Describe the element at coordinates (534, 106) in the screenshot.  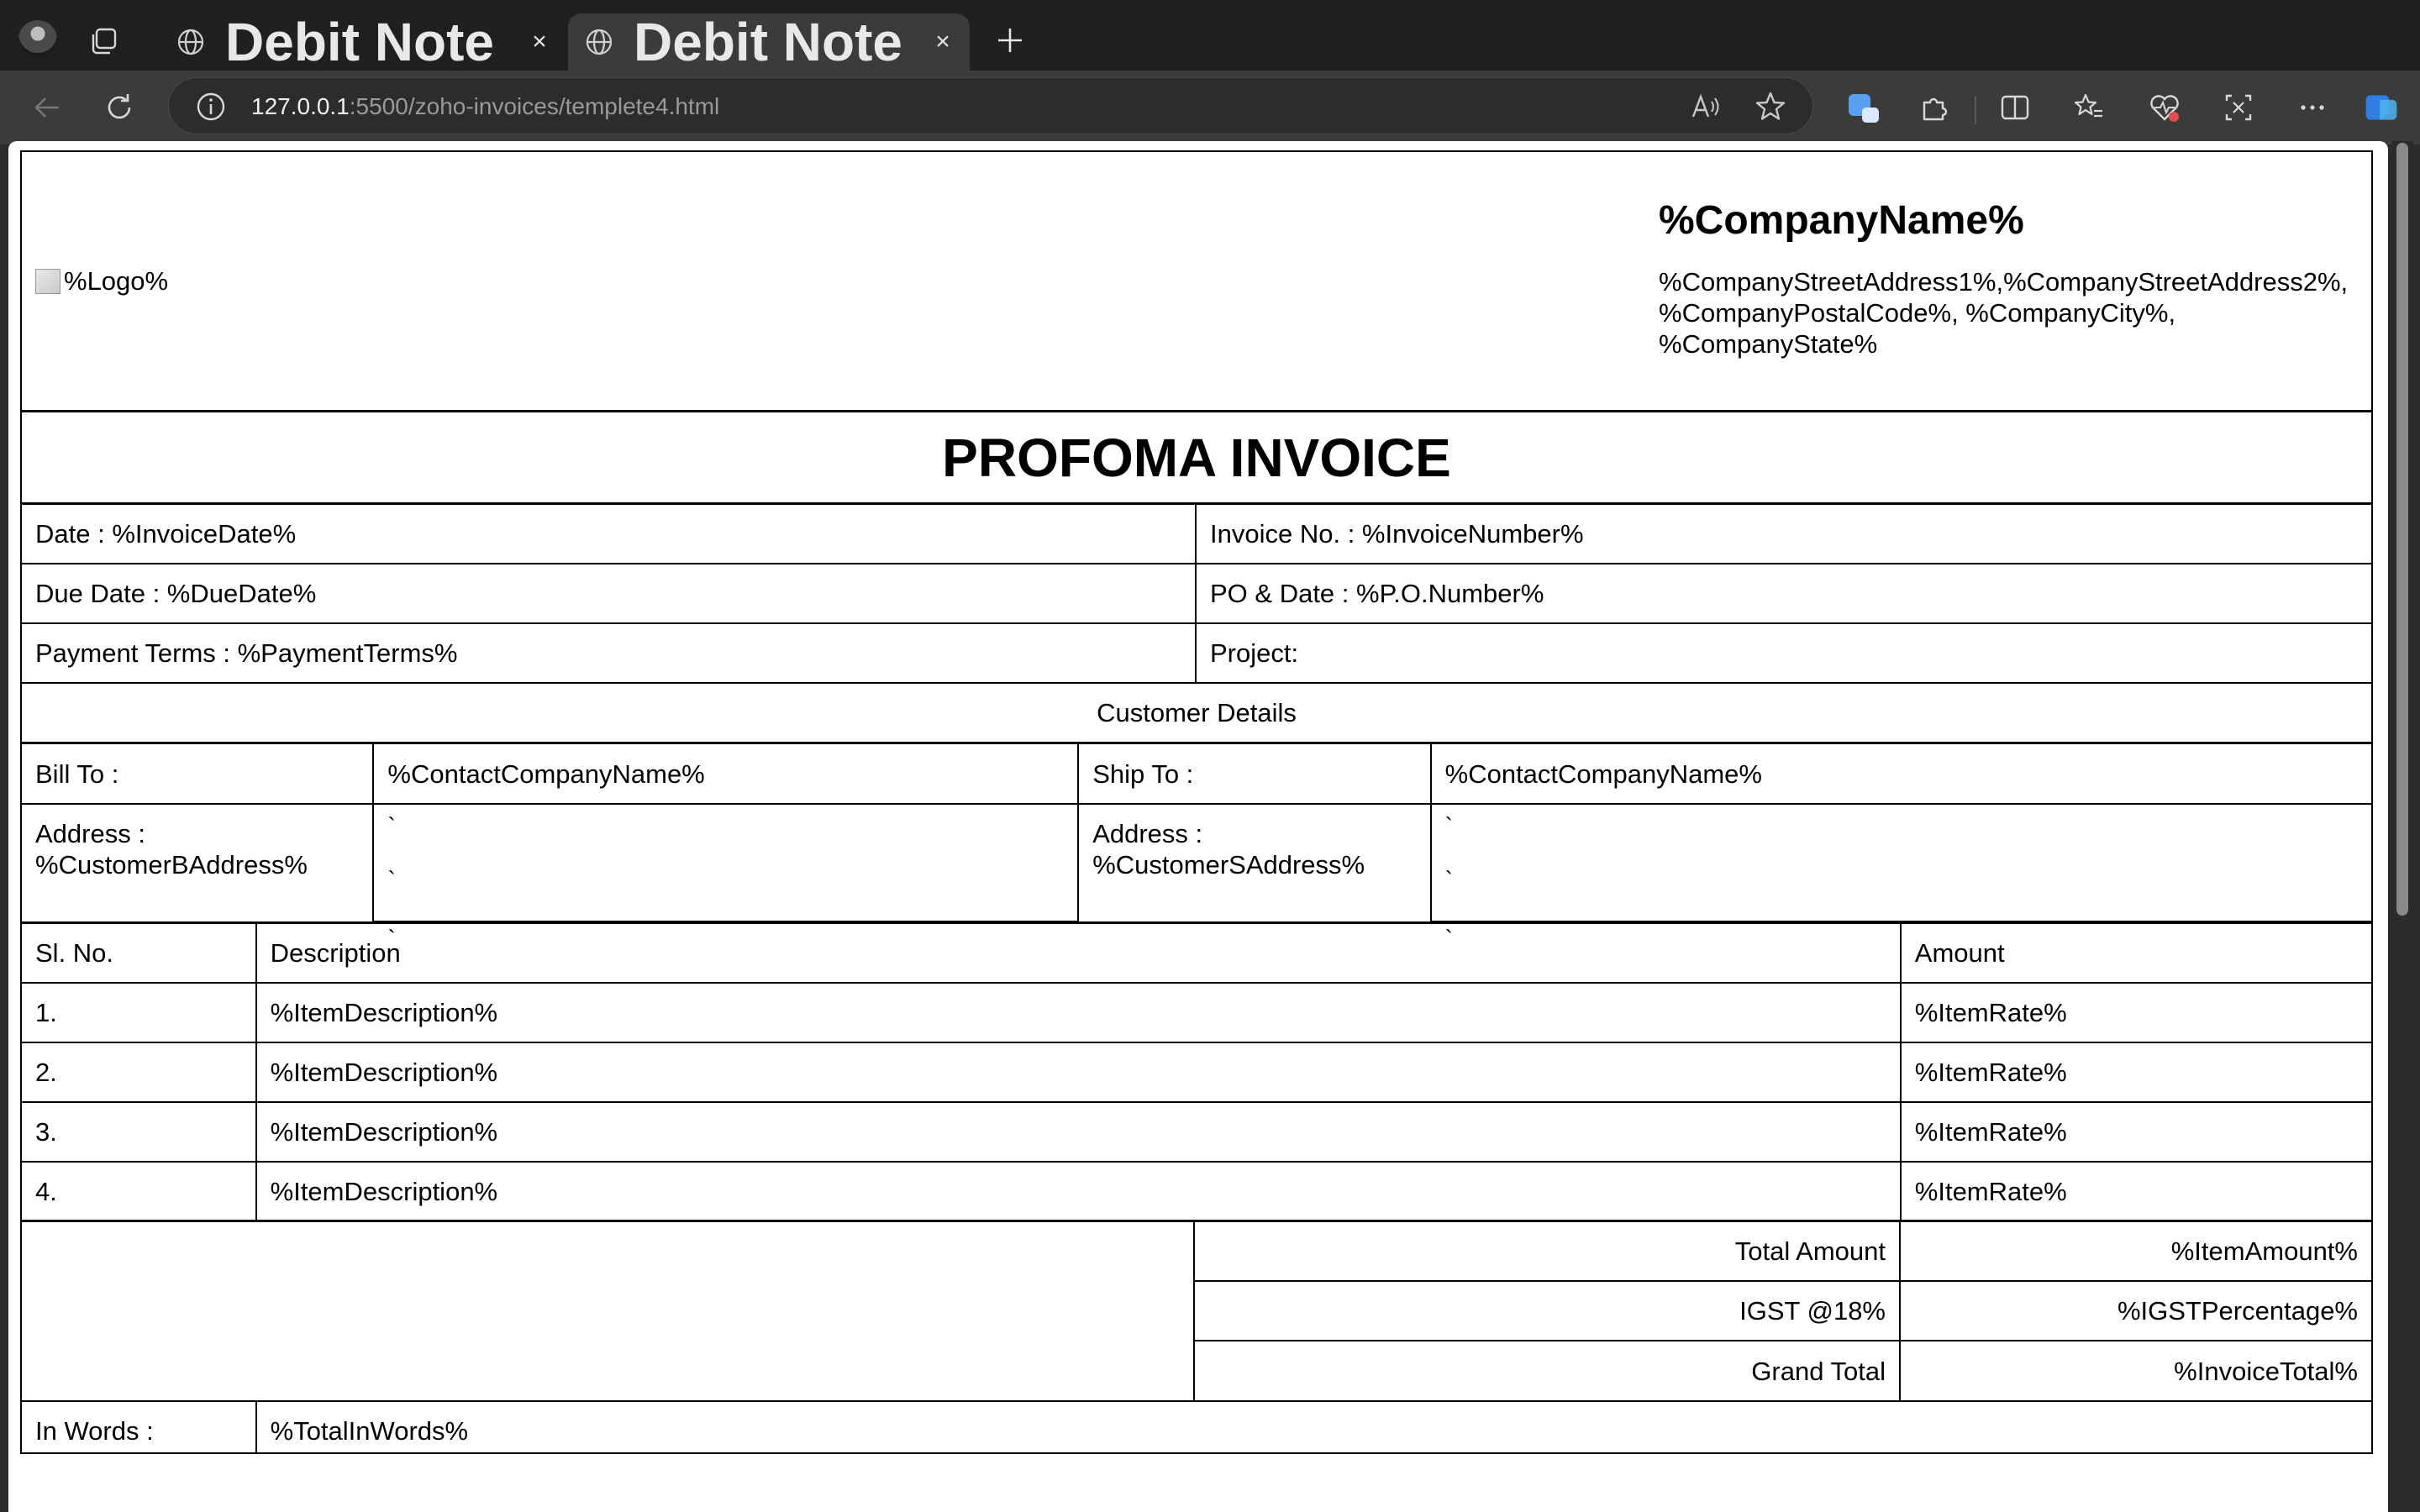
I see `url-path: :5500/zoho-invoices/templete4.html` at that location.